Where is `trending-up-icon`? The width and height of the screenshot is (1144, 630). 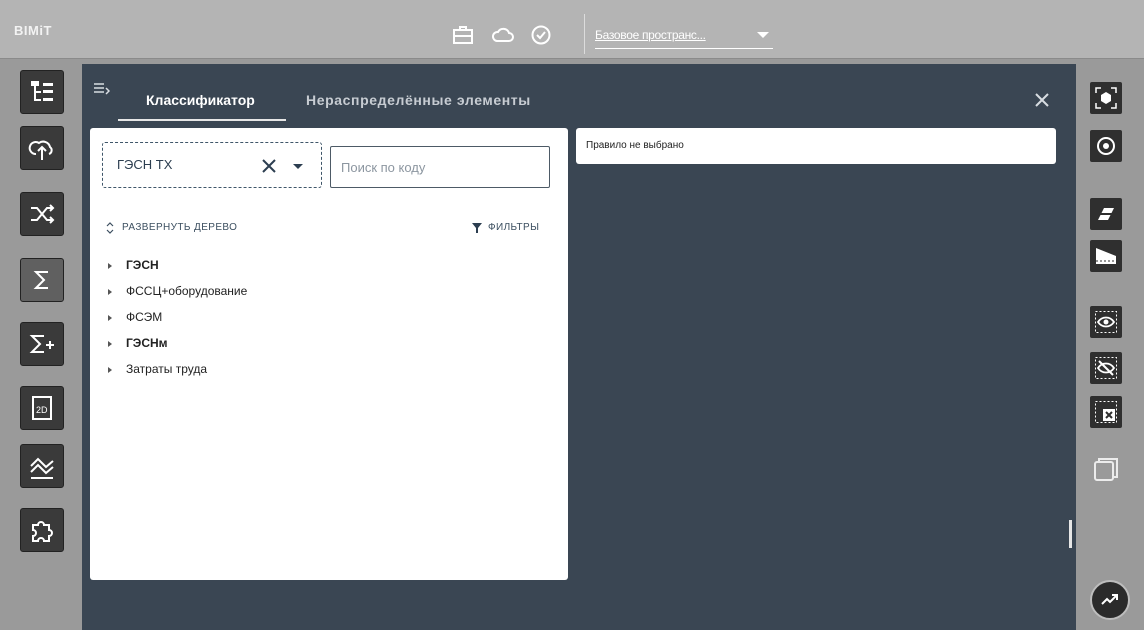 trending-up-icon is located at coordinates (1109, 599).